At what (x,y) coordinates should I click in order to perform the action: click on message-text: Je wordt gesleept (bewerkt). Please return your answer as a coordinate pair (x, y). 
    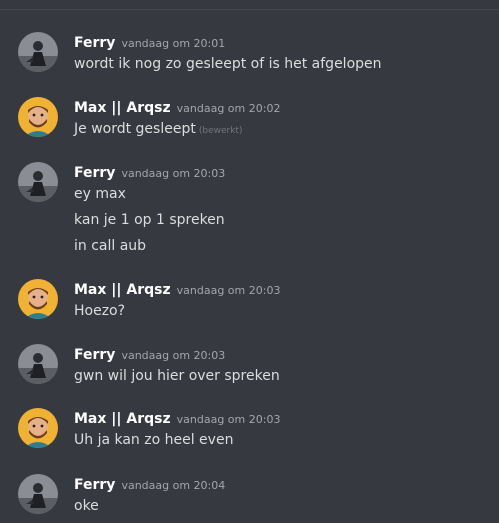
    Looking at the image, I should click on (158, 129).